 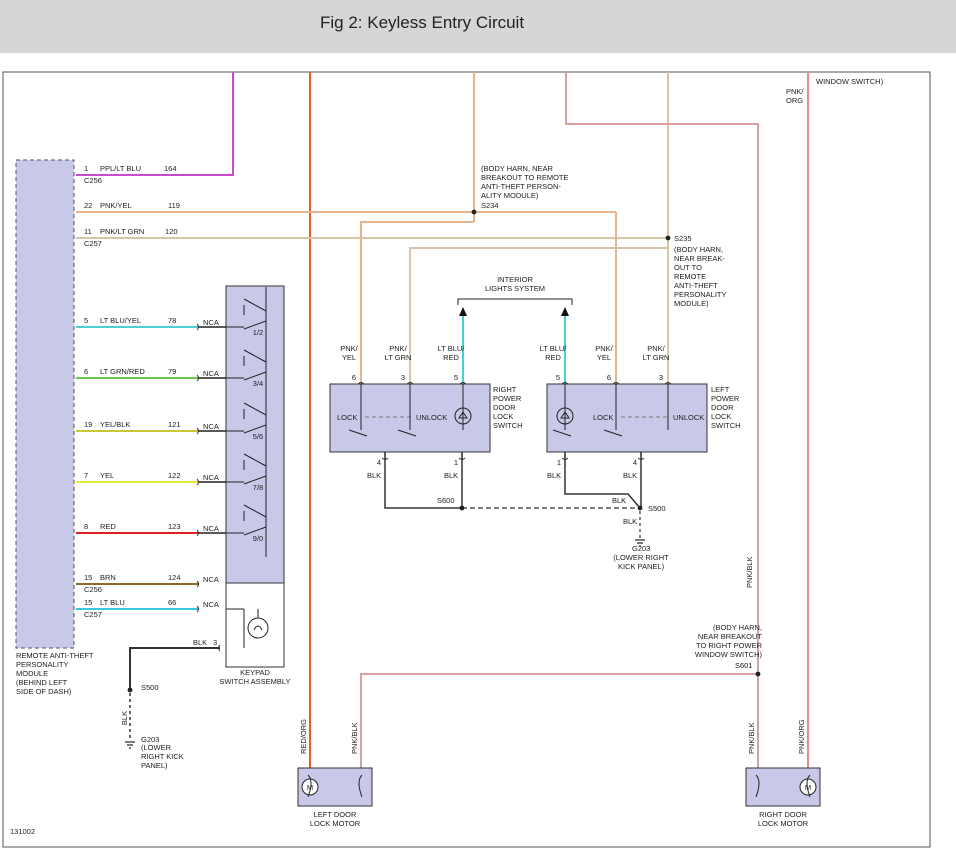 What do you see at coordinates (462, 508) in the screenshot?
I see `s600-dot` at bounding box center [462, 508].